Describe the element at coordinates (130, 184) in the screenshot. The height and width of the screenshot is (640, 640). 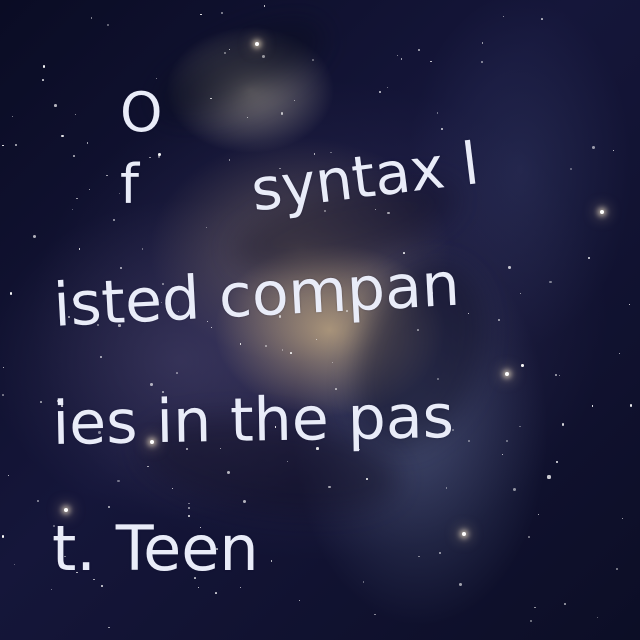
I see `caption-line-2: f` at that location.